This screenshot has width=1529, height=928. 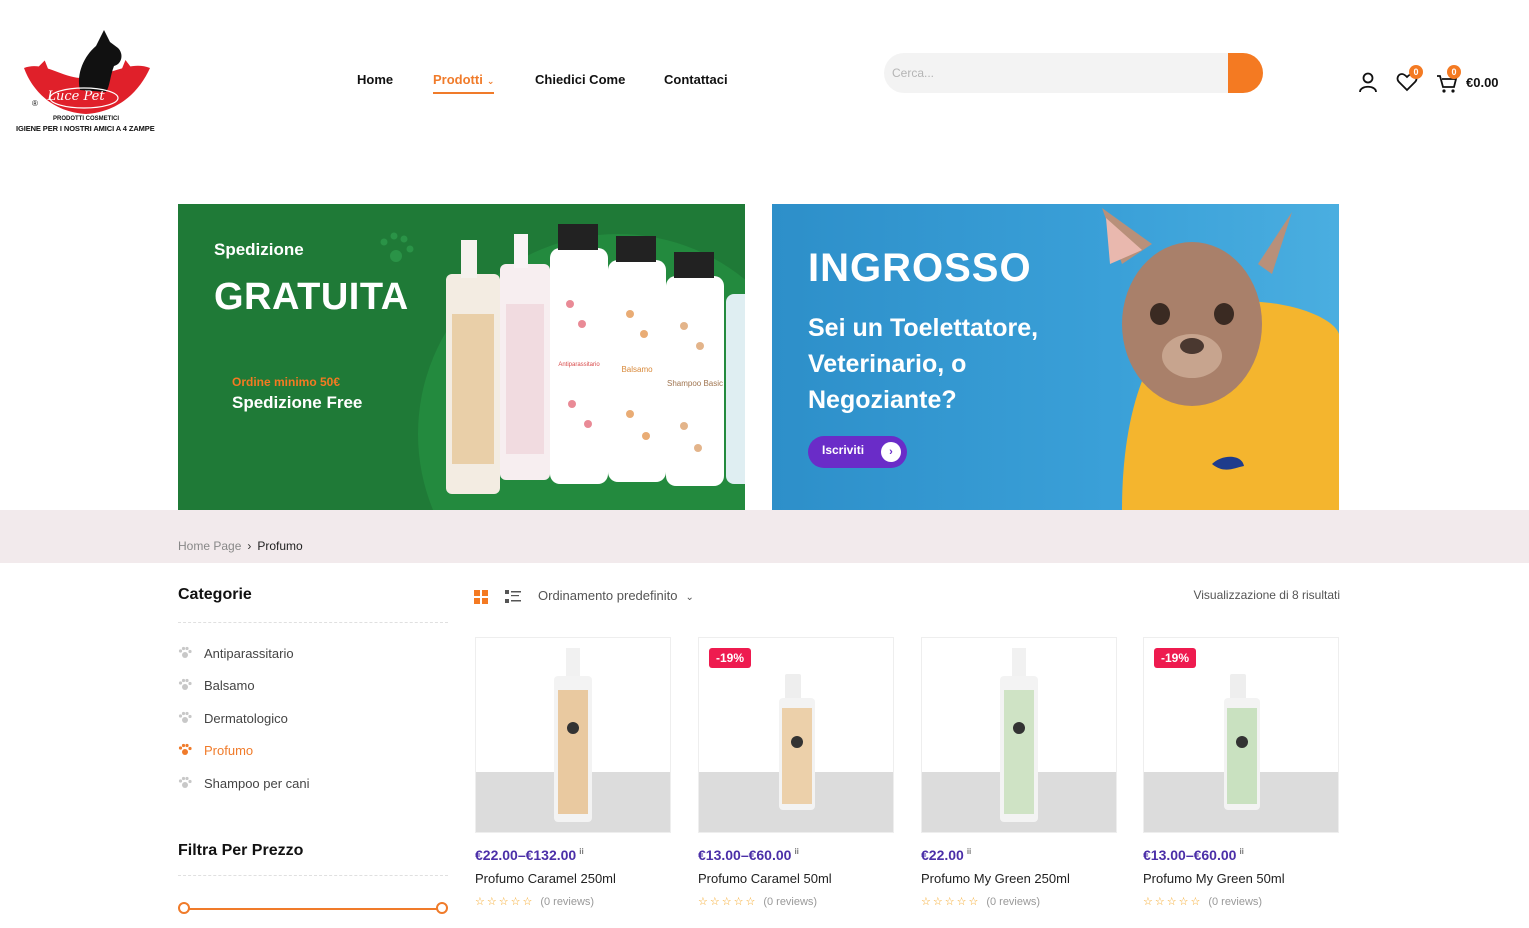 What do you see at coordinates (764, 536) in the screenshot?
I see `breadcrumb-bar: Home Page › Profumo` at bounding box center [764, 536].